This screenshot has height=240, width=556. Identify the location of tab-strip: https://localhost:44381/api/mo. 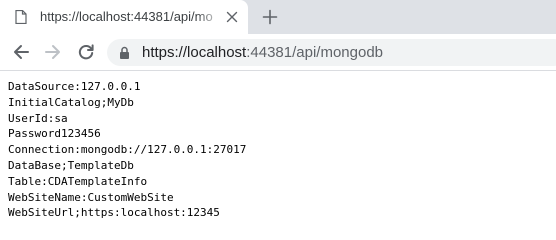
(278, 17).